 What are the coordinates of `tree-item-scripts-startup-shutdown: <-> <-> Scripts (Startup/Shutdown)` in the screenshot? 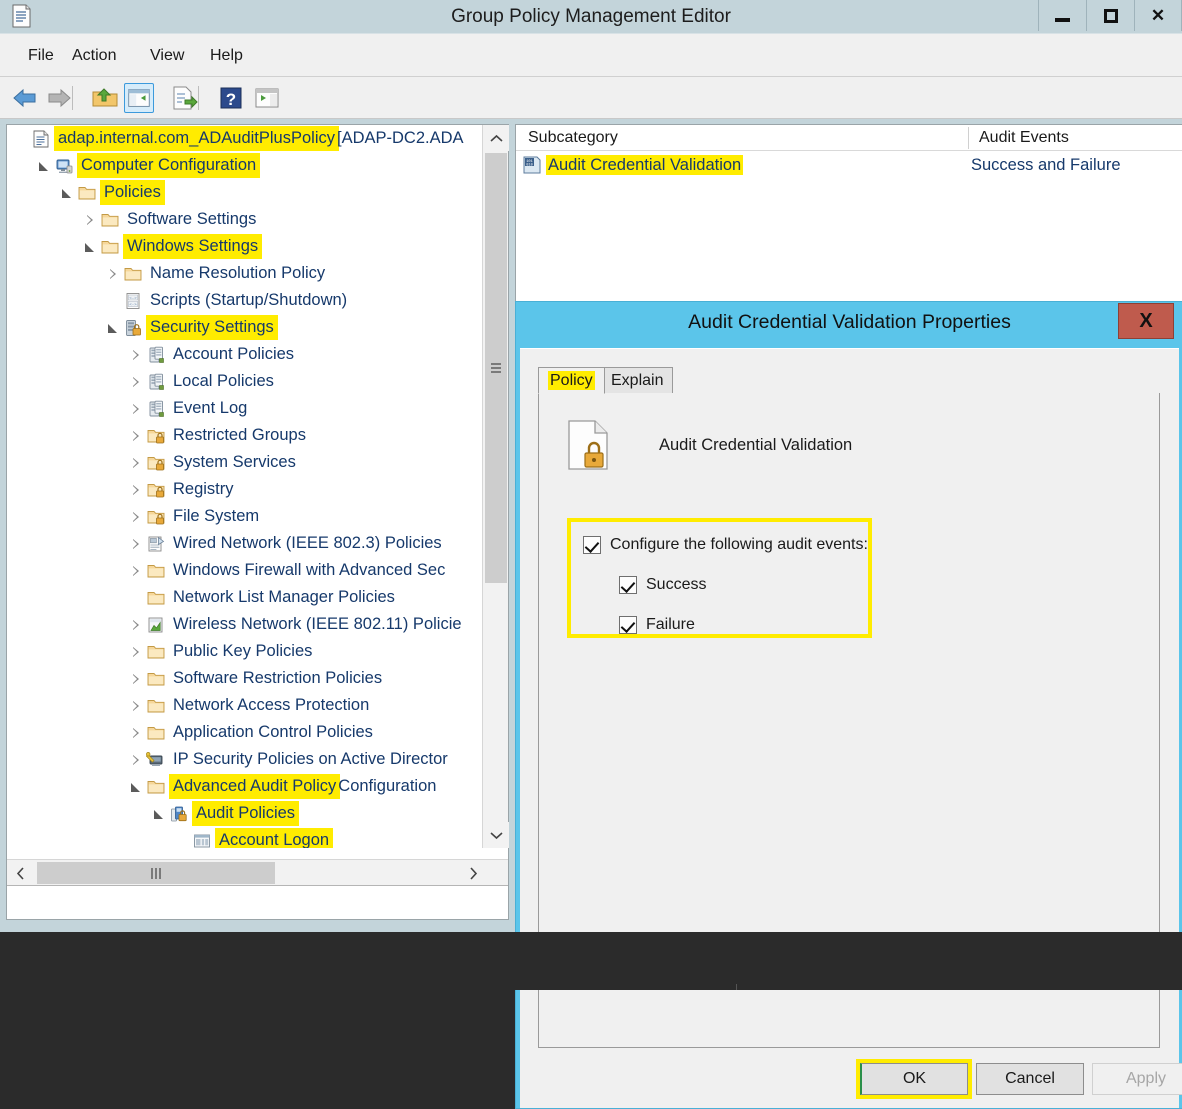 It's located at (245, 300).